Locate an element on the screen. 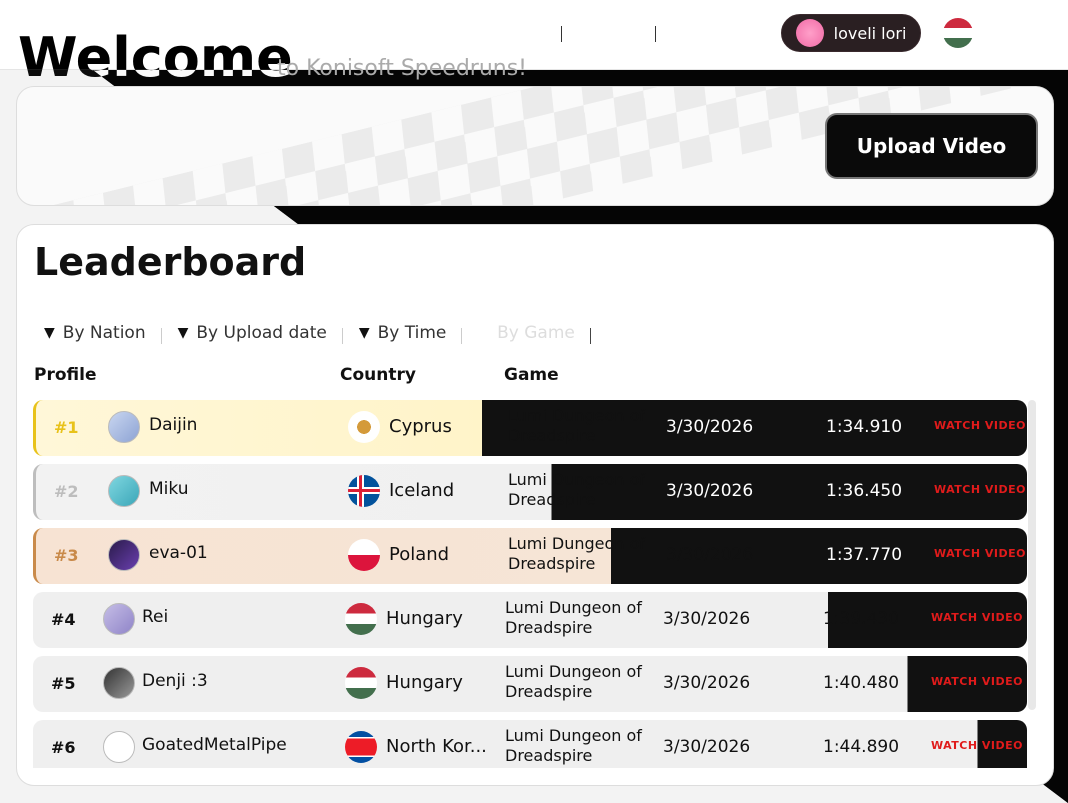 The width and height of the screenshot is (1068, 803). filter-label: By Nation is located at coordinates (104, 333).